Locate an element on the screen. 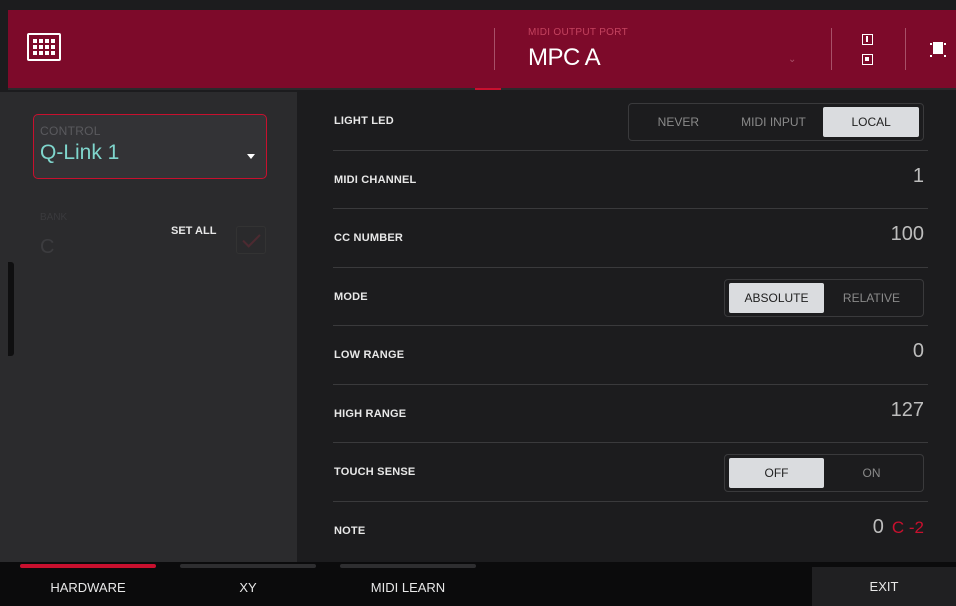 This screenshot has width=956, height=606. row-light-led: LIGHT LED NEVER MIDI INPUT LOCAL is located at coordinates (630, 121).